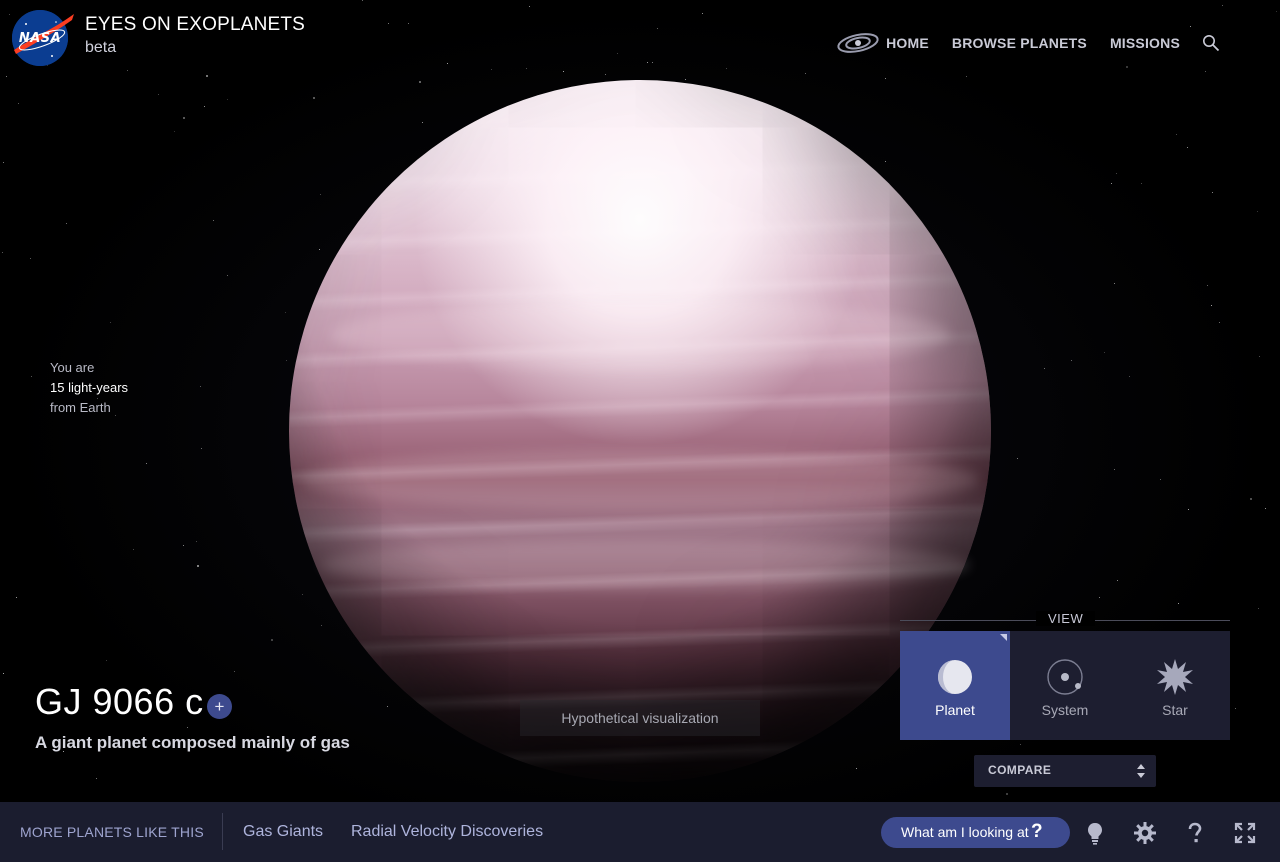 The height and width of the screenshot is (862, 1280). I want to click on view-option-system: System, so click(1065, 685).